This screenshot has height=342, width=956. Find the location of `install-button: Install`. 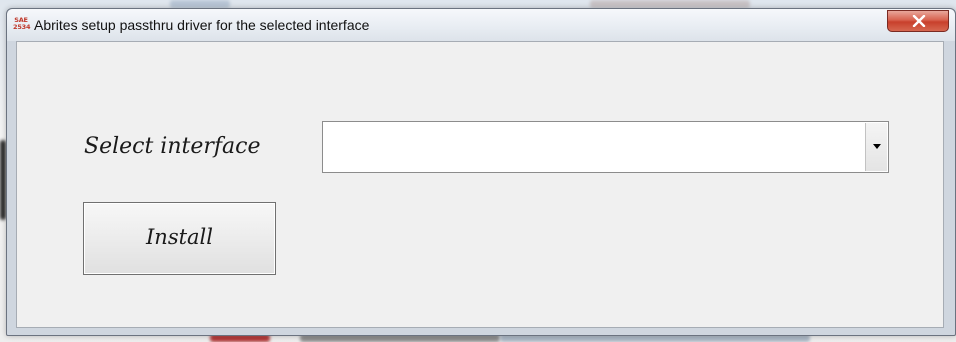

install-button: Install is located at coordinates (179, 238).